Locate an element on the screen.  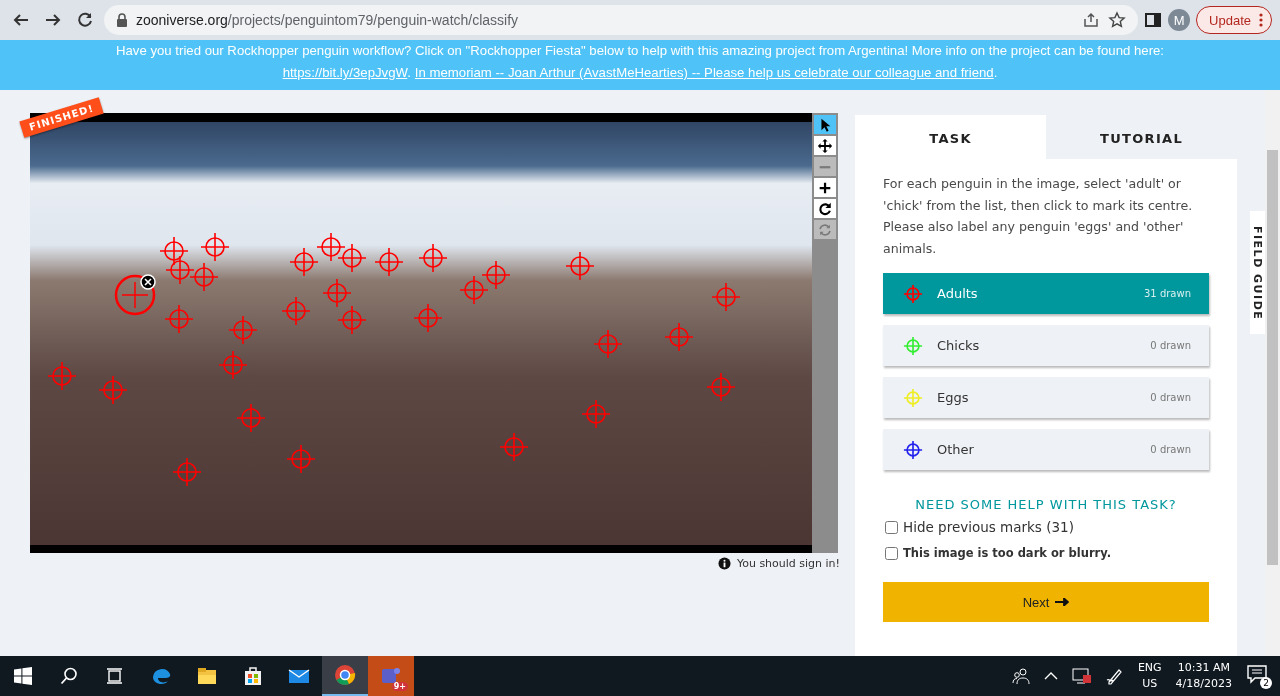
next-button: Next is located at coordinates (1046, 602).